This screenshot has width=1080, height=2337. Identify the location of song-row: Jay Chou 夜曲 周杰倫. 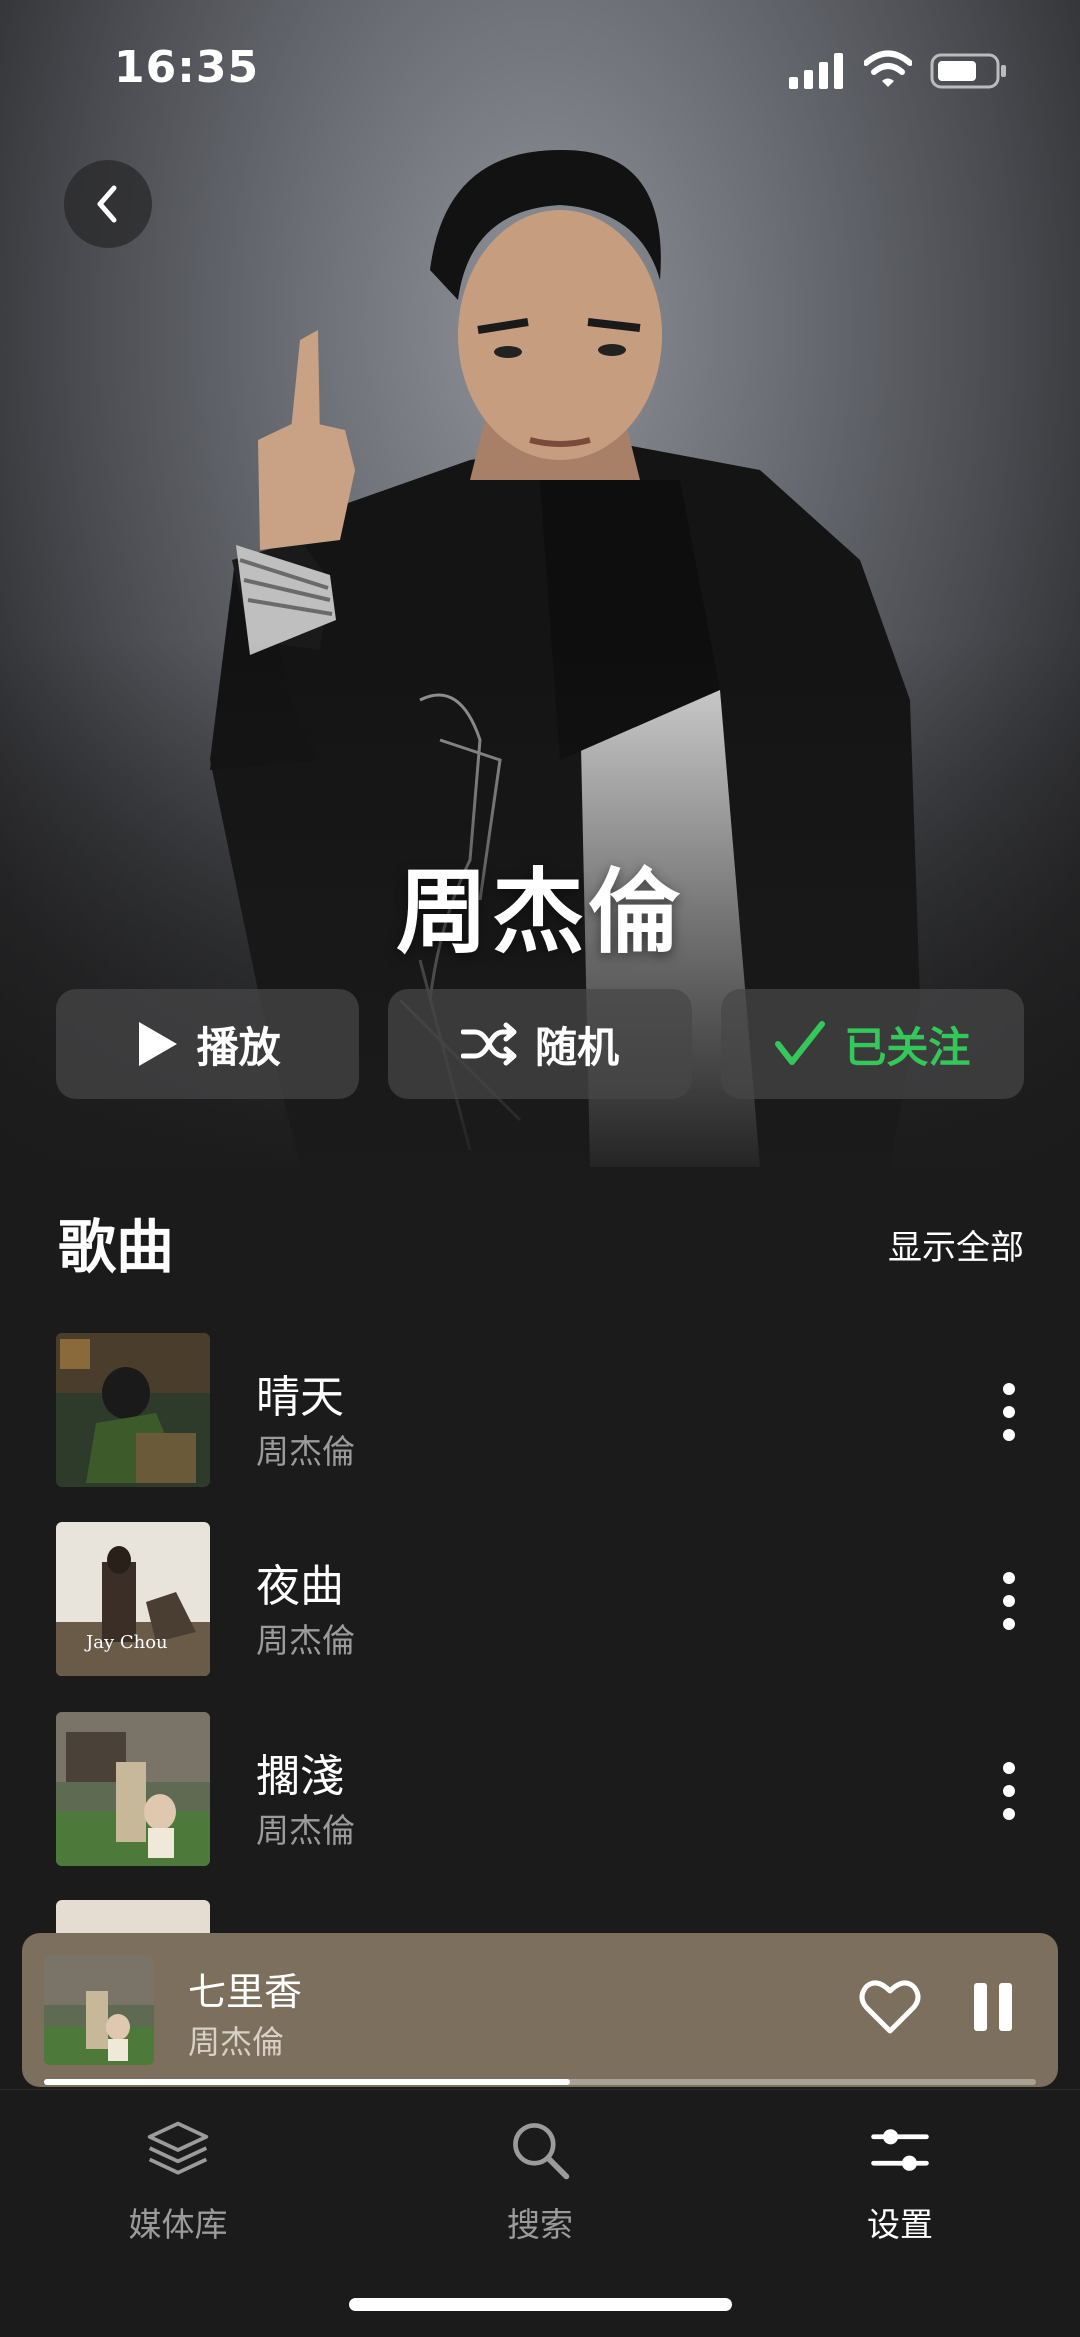
(540, 1607).